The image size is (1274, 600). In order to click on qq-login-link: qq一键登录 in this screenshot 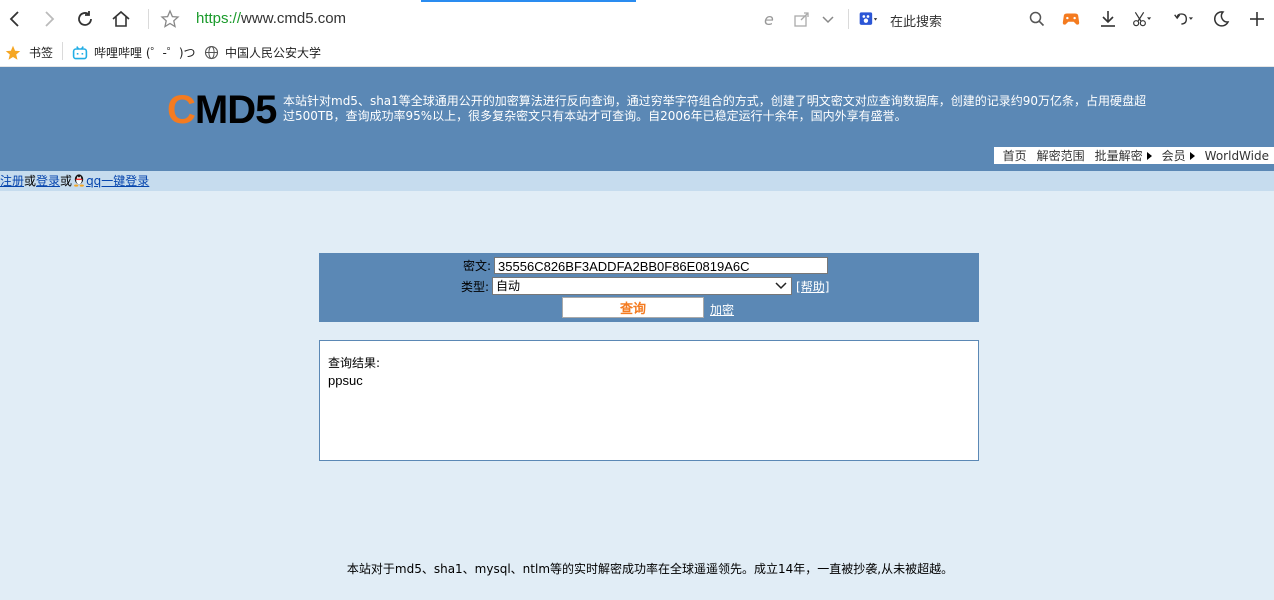, I will do `click(117, 181)`.